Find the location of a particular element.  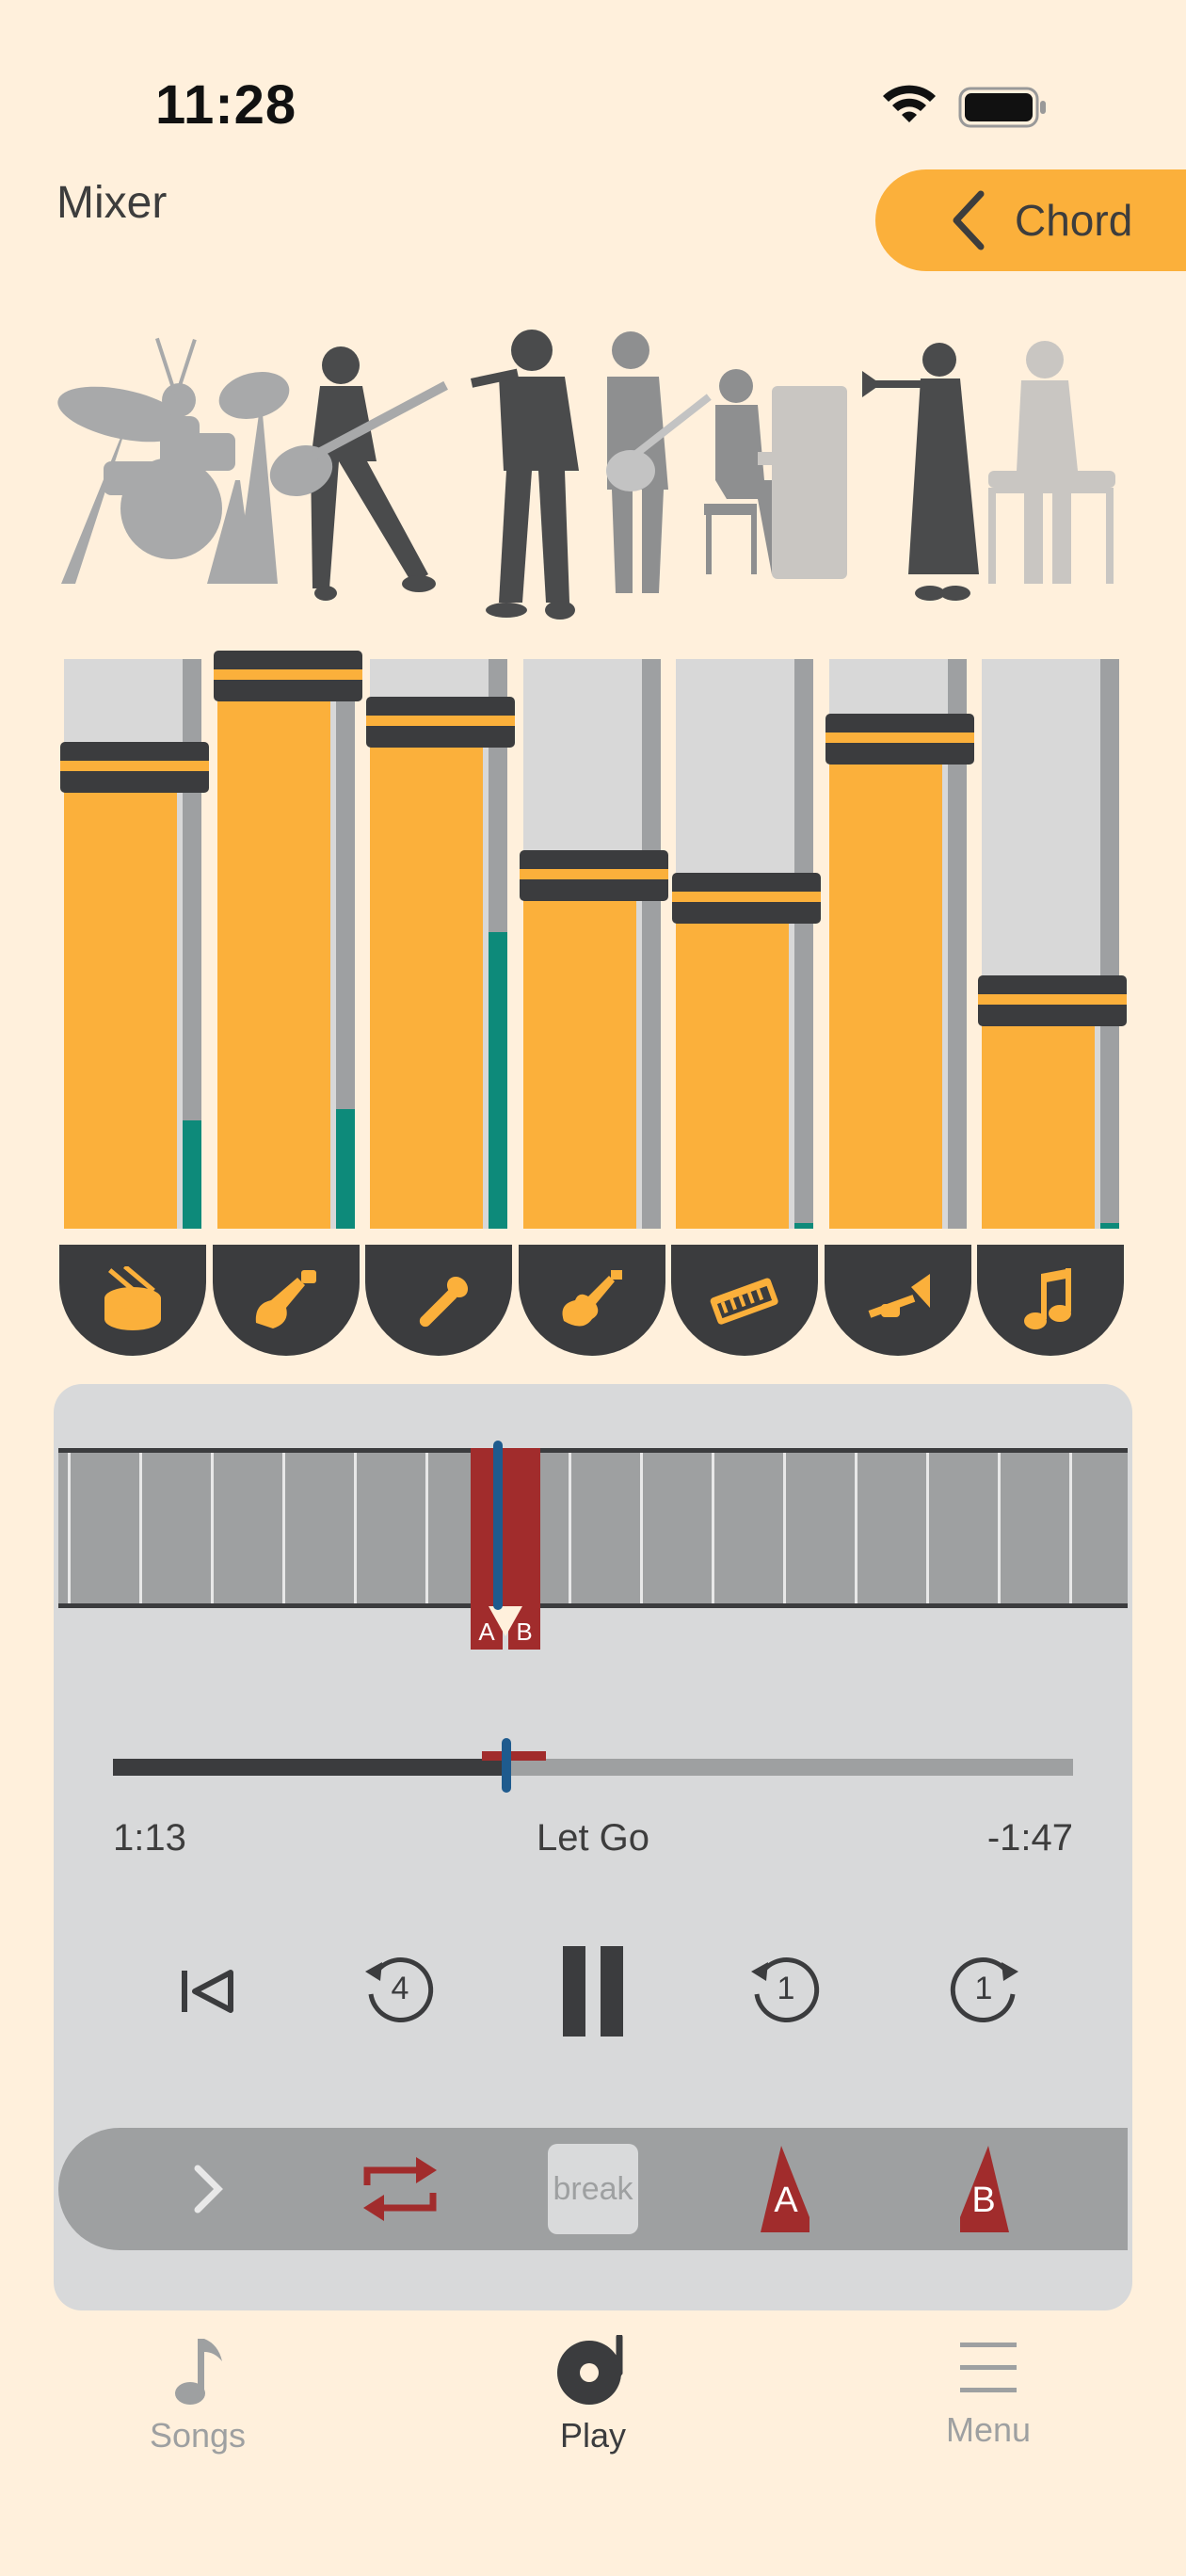

ab-loop-region is located at coordinates (506, 1528).